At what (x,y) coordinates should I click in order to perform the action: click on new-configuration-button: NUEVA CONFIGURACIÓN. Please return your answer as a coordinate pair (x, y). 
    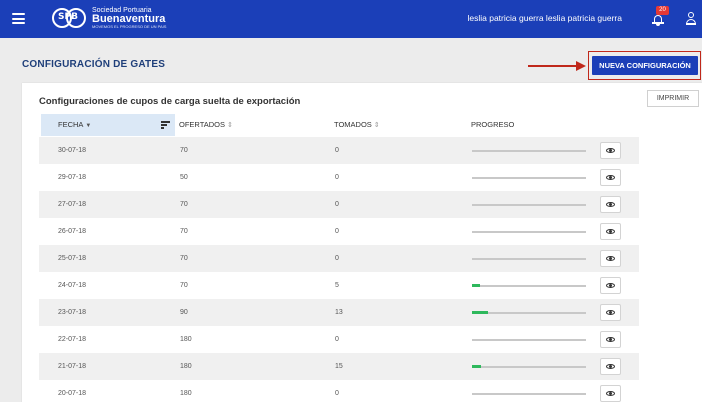
    Looking at the image, I should click on (645, 65).